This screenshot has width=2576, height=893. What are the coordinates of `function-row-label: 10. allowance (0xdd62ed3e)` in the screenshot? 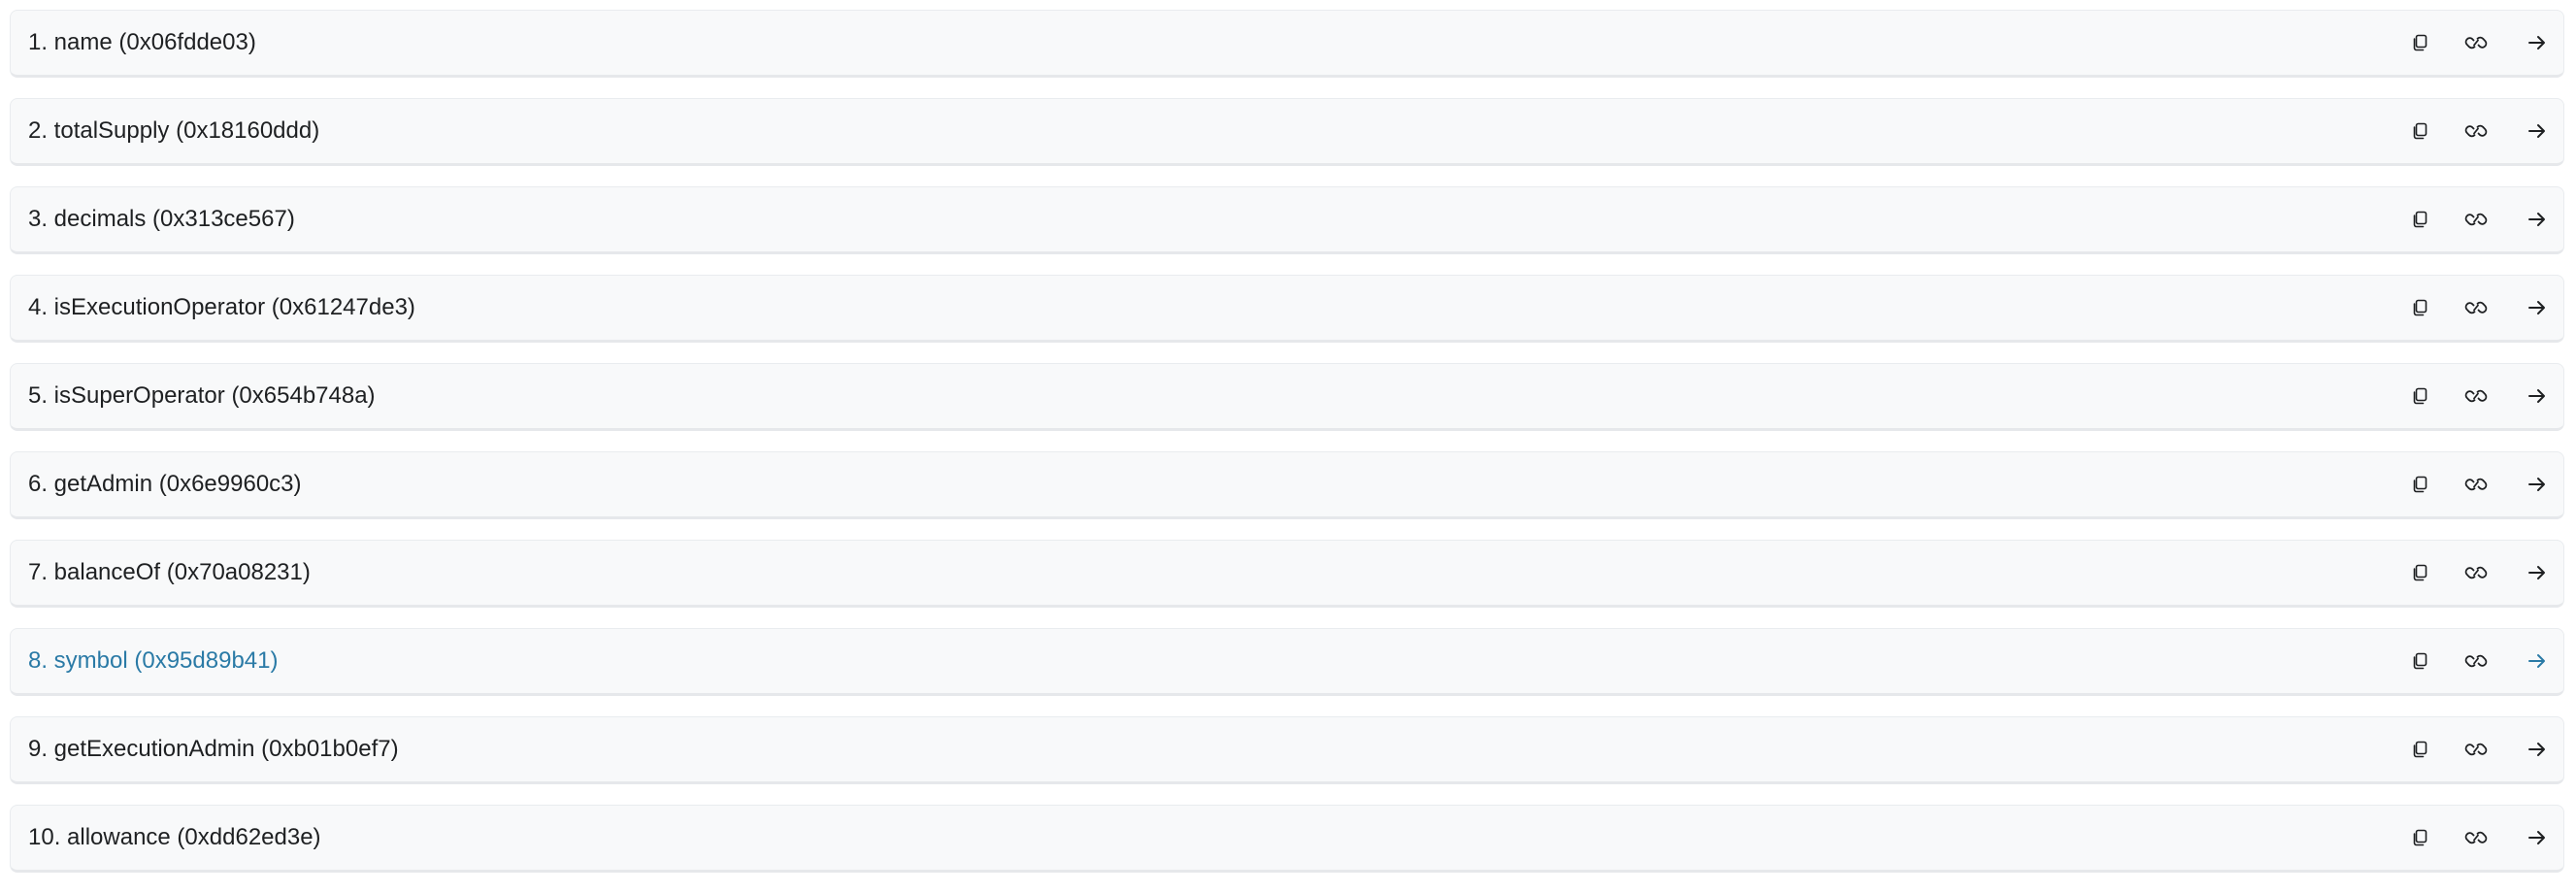 It's located at (174, 837).